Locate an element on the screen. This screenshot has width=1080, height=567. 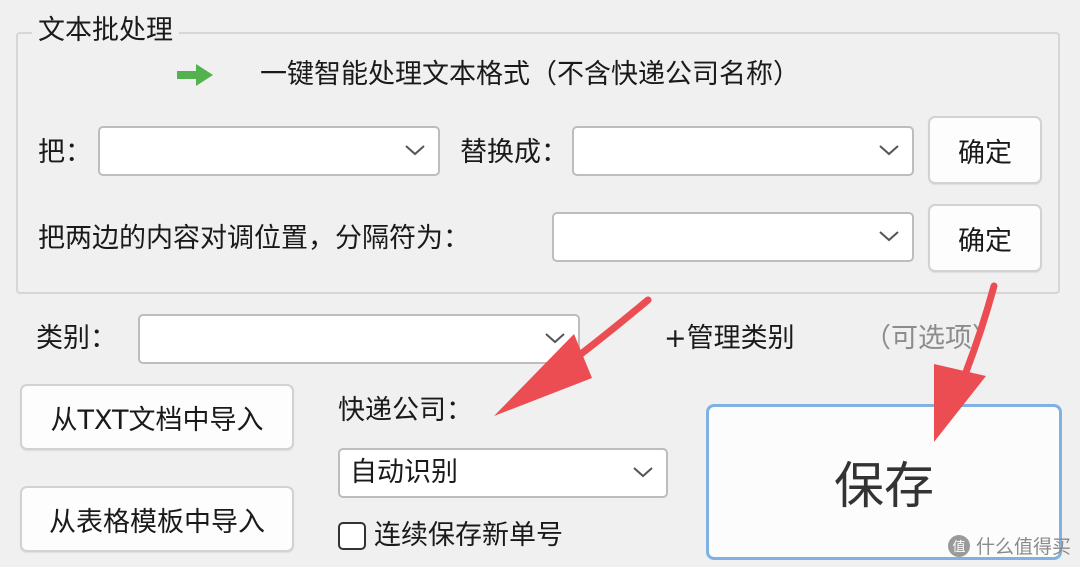
watermark: 值 什么值得买 is located at coordinates (1009, 545).